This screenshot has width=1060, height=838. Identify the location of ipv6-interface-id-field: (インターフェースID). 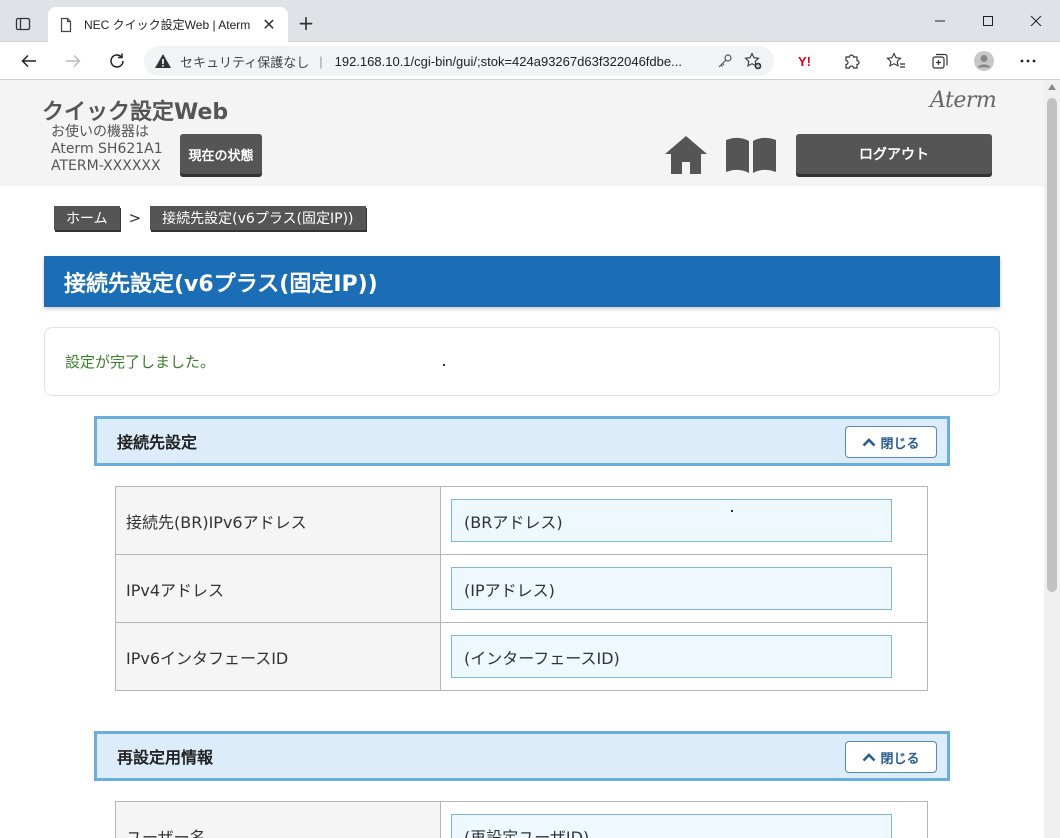
(671, 656).